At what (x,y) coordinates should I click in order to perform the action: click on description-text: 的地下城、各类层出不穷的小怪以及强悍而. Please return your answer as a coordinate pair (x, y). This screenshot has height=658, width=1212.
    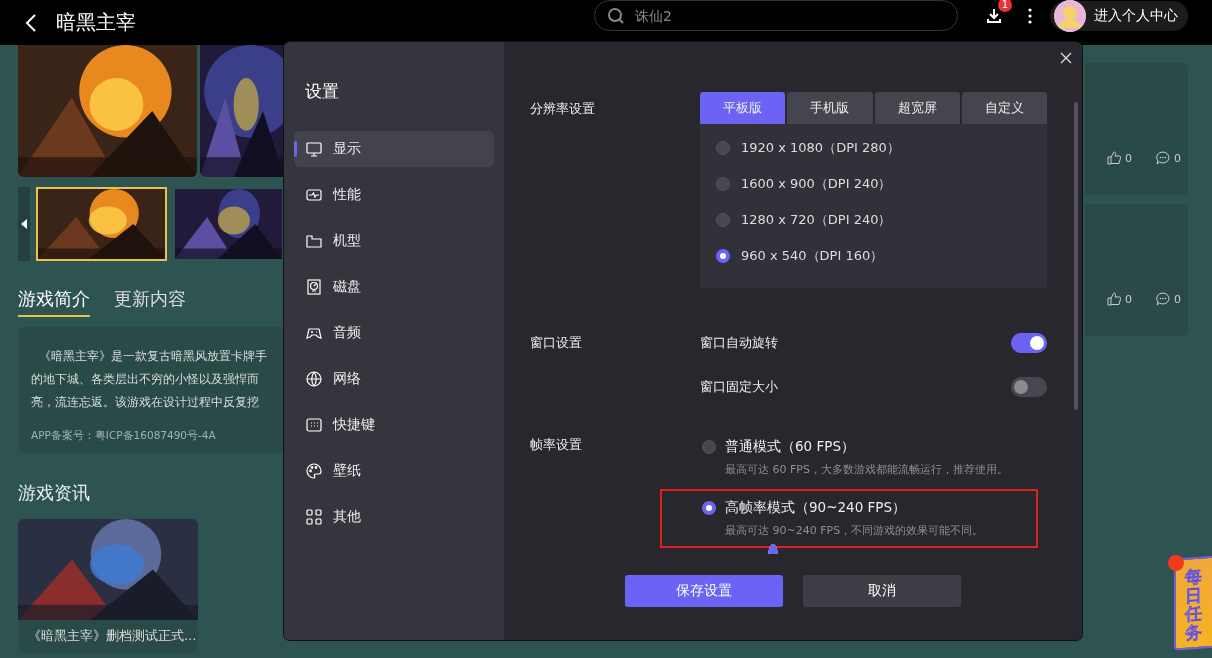
    Looking at the image, I should click on (145, 379).